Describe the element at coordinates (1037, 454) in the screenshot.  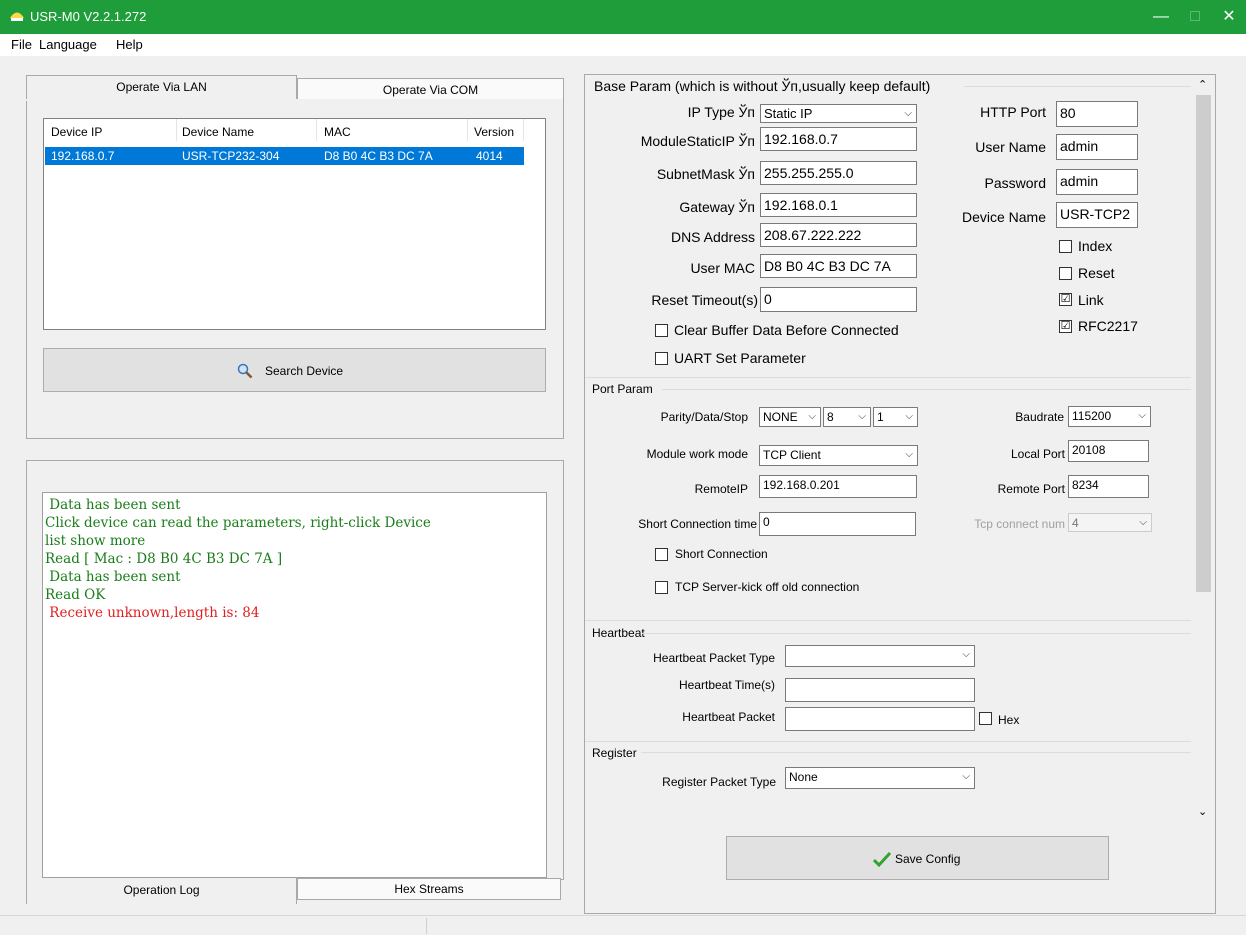
I see `local-port-label: Local Port` at that location.